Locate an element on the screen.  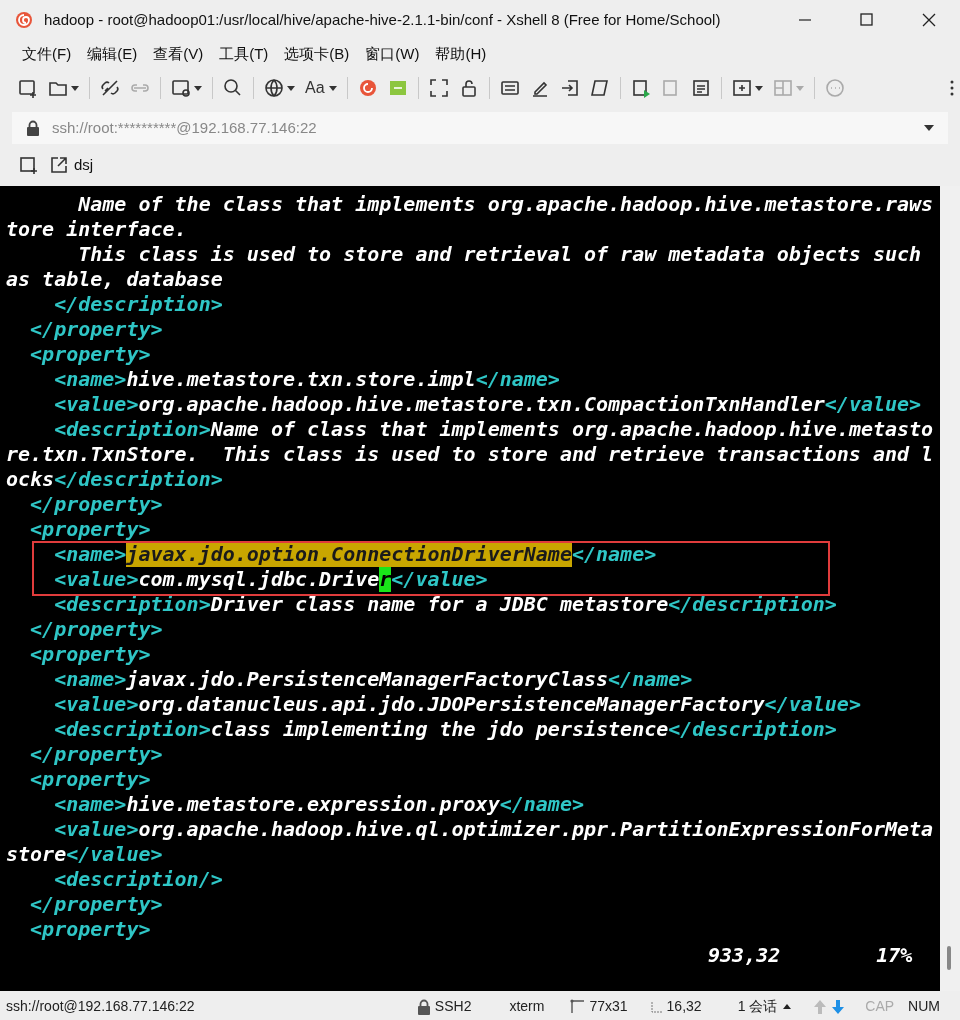
terminal-text: Name of the class that implements org.apache.hadoop.hive.metastore.raws is located at coordinates (505, 204).